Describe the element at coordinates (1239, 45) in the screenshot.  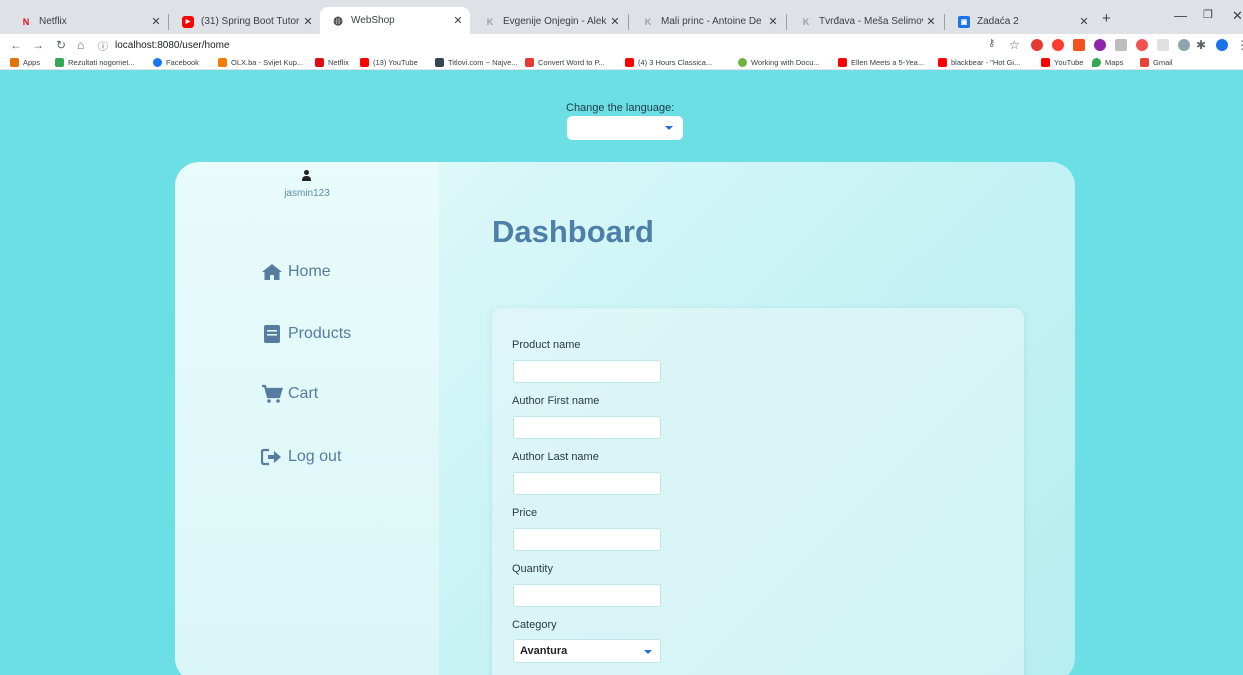
I see `menu-icon: ⋮` at that location.